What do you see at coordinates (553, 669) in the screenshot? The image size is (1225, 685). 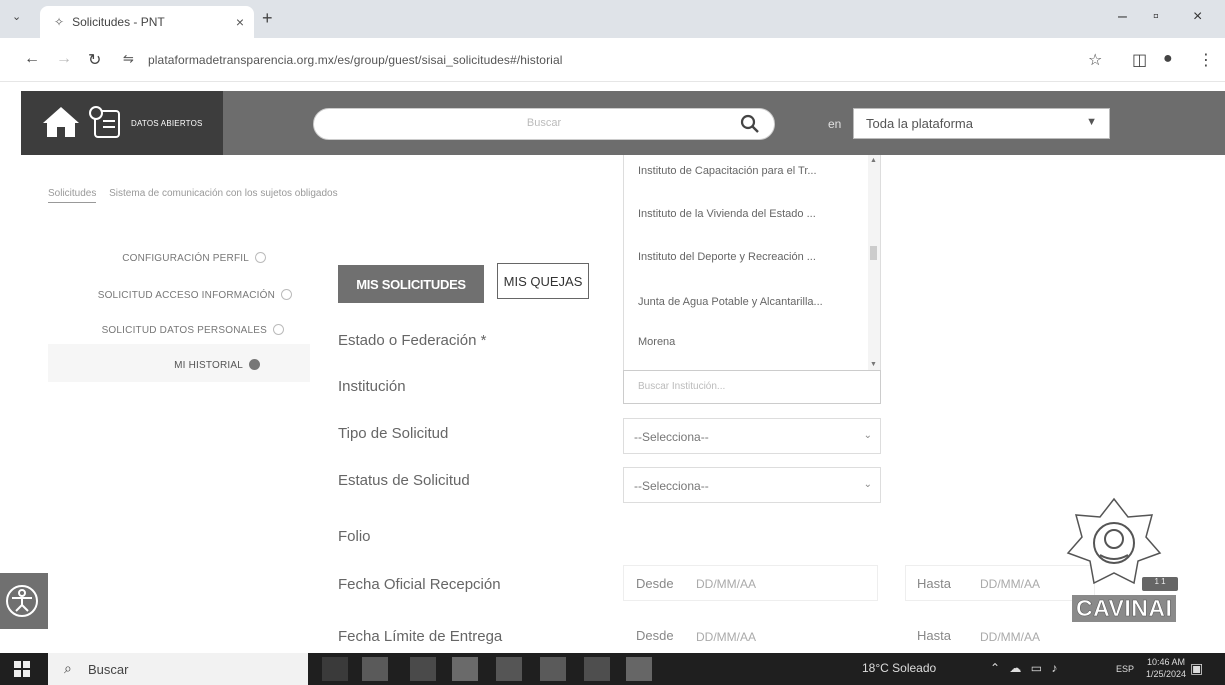 I see `excel-icon` at bounding box center [553, 669].